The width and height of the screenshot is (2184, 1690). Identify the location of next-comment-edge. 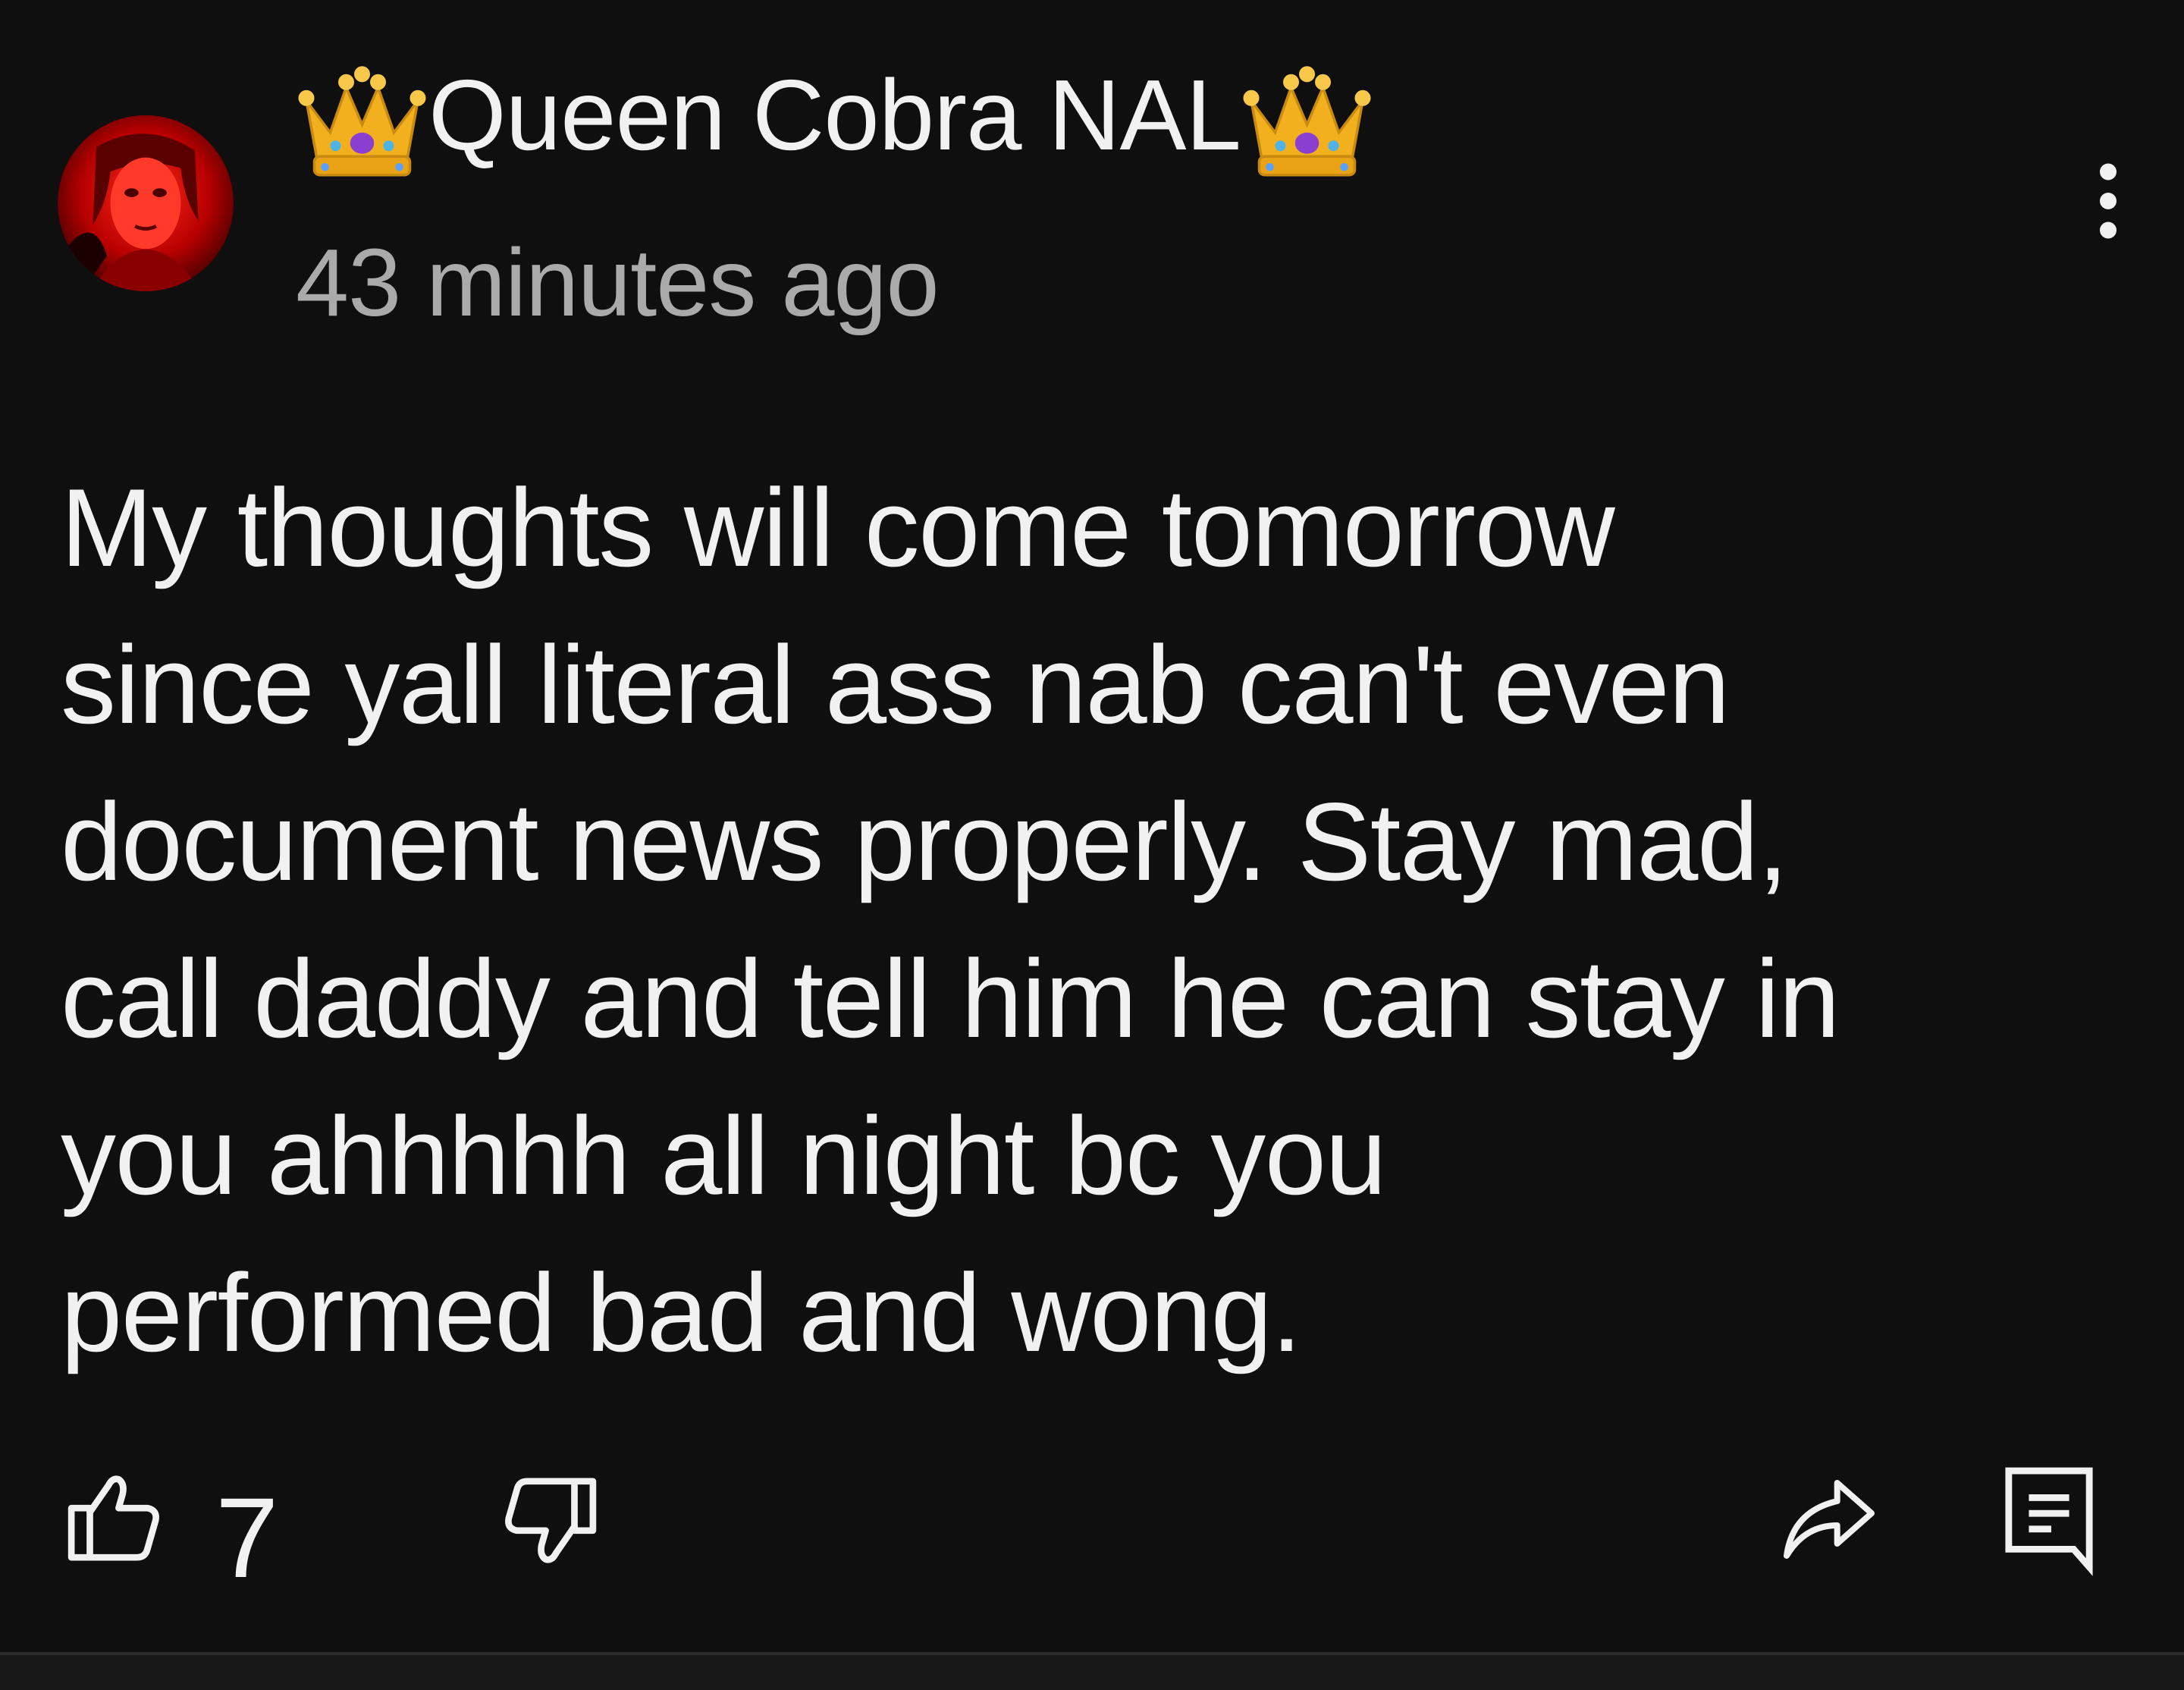
(1092, 1672).